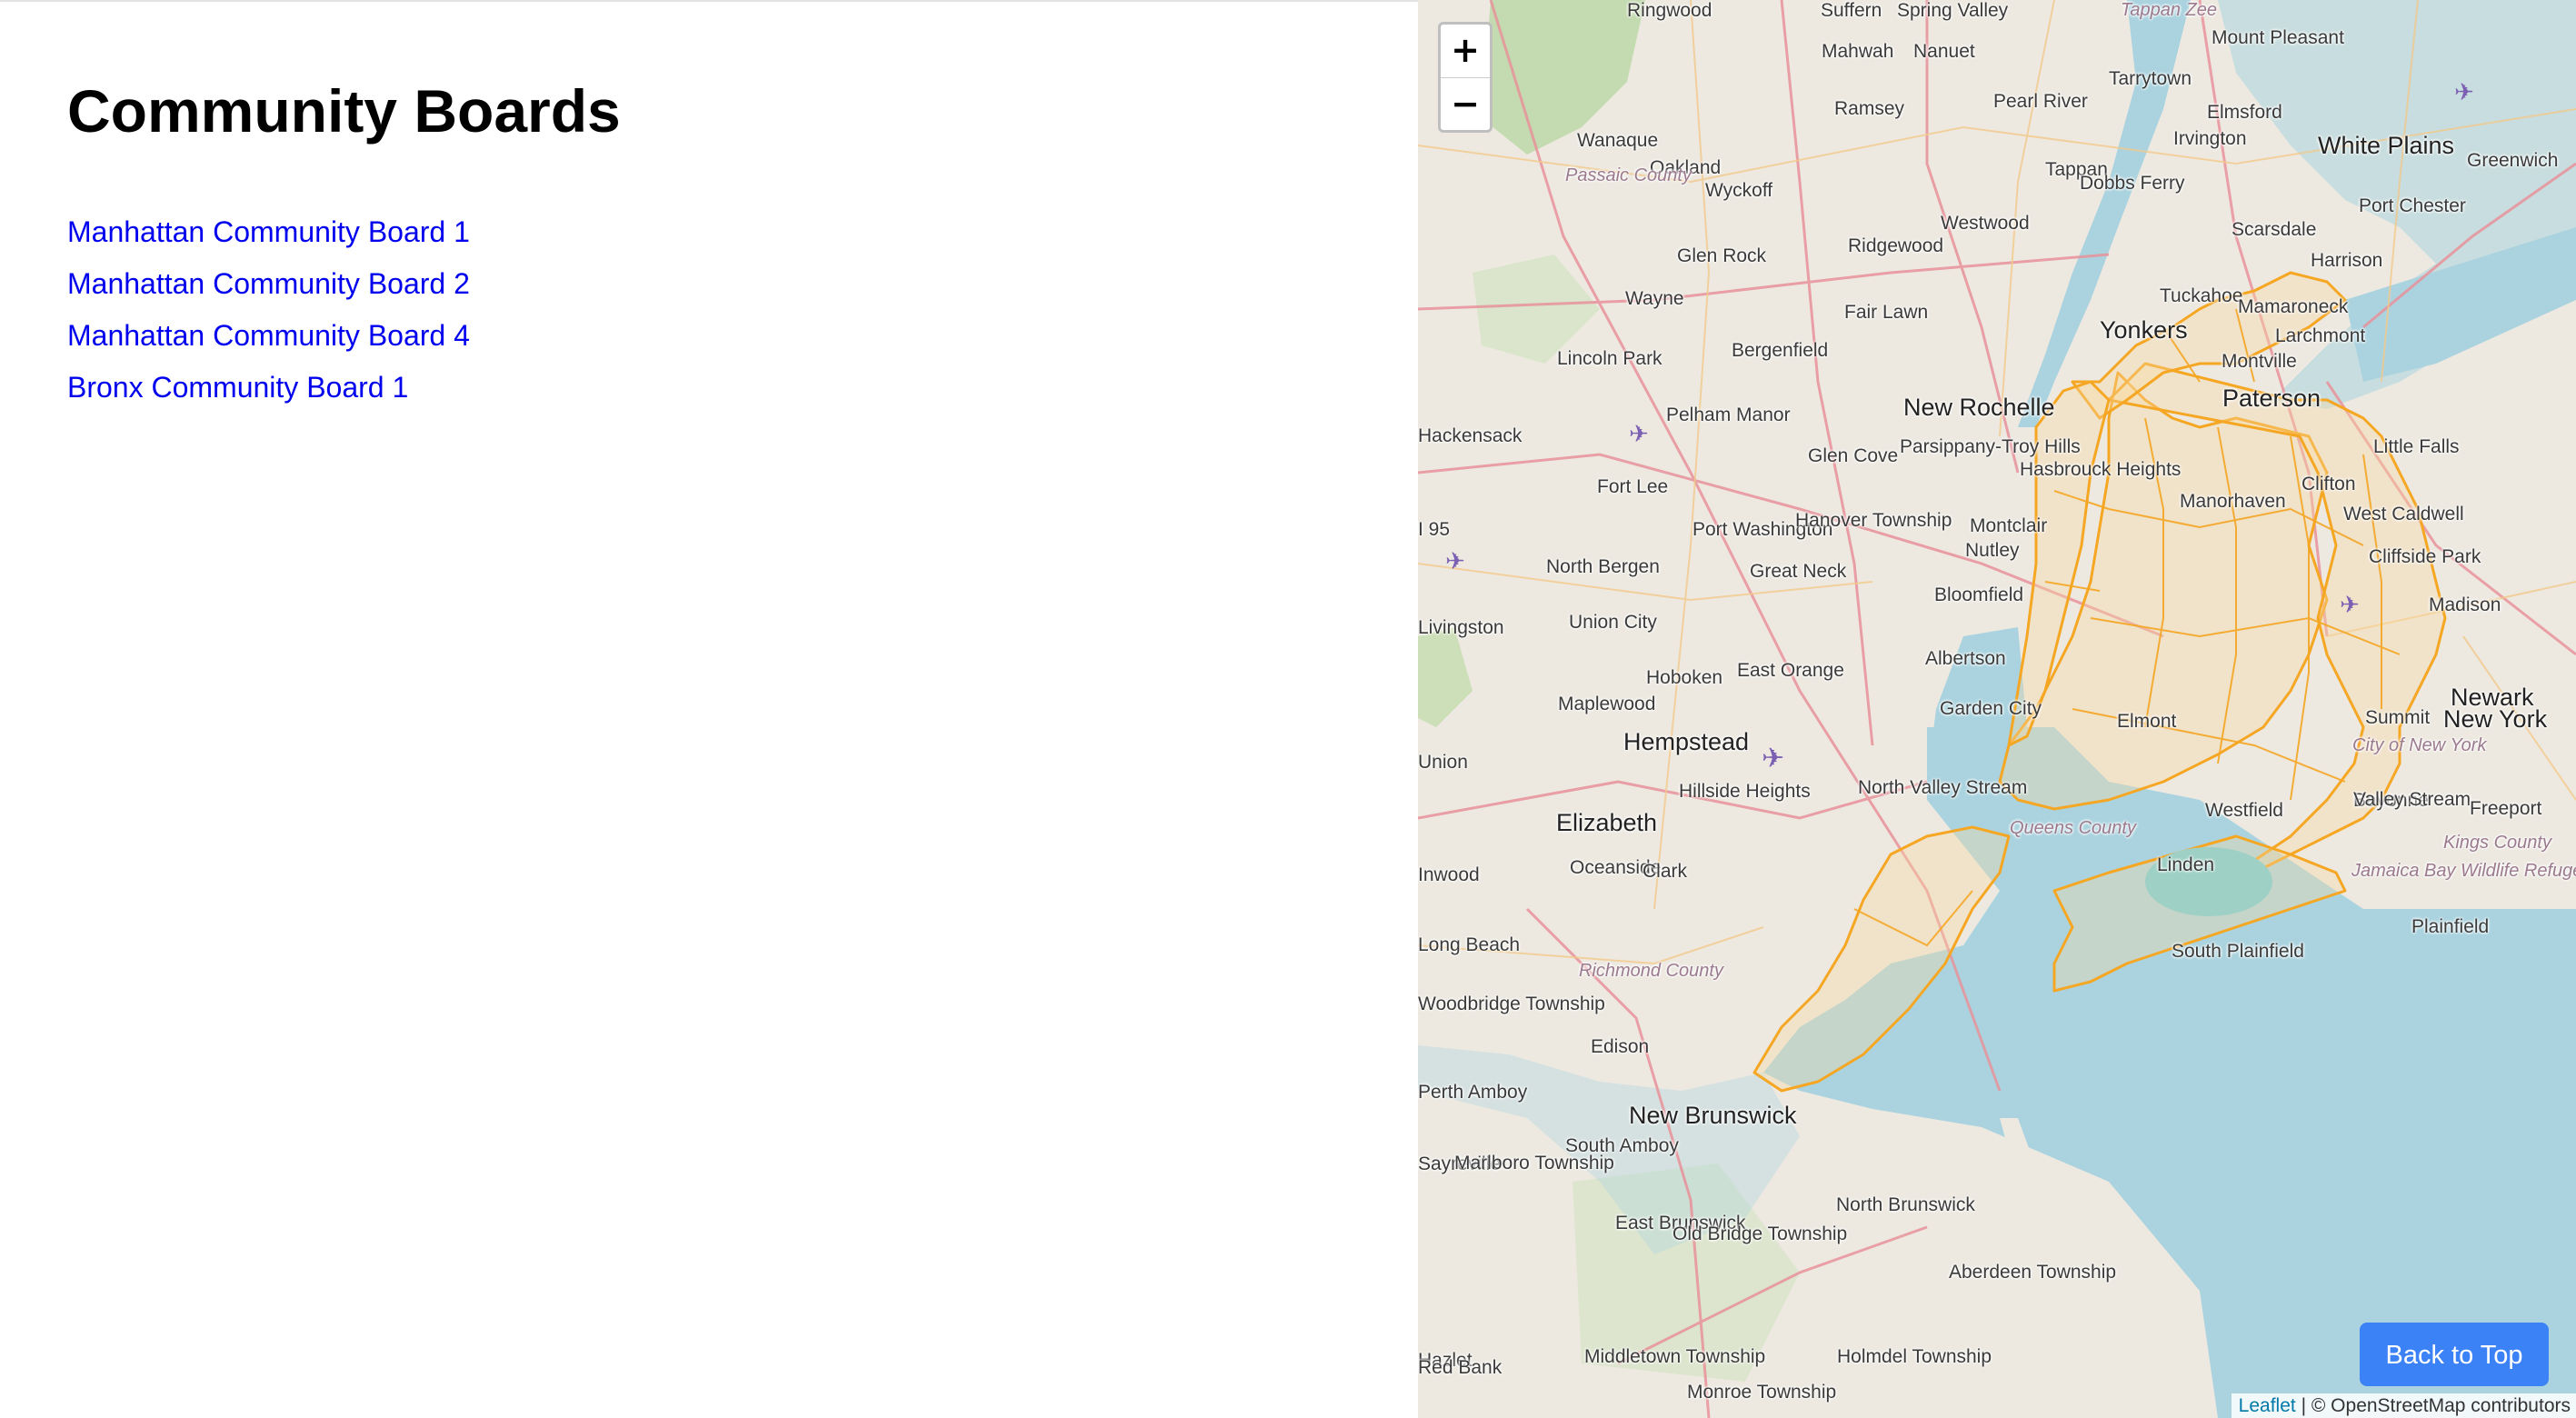 This screenshot has height=1418, width=2576. I want to click on map-place-label: Maplewood, so click(1607, 704).